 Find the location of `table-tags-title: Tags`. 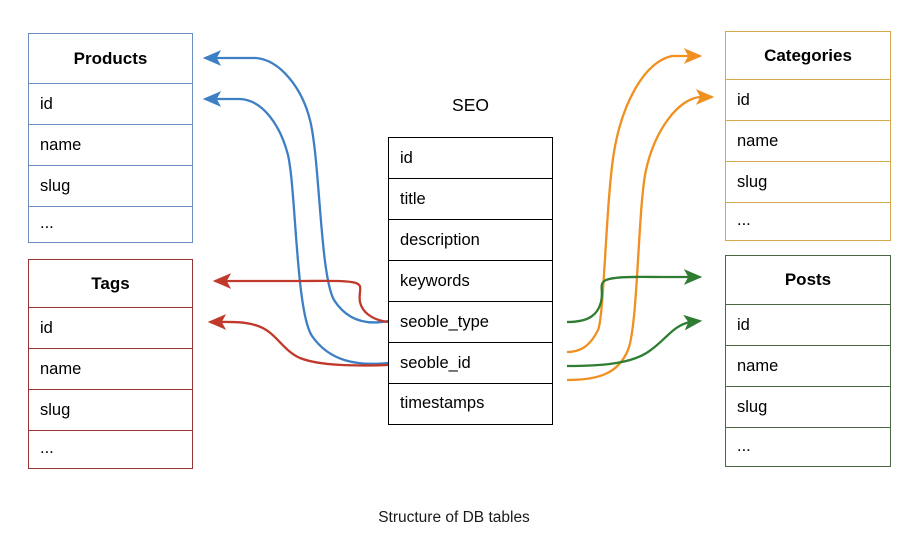

table-tags-title: Tags is located at coordinates (110, 284).